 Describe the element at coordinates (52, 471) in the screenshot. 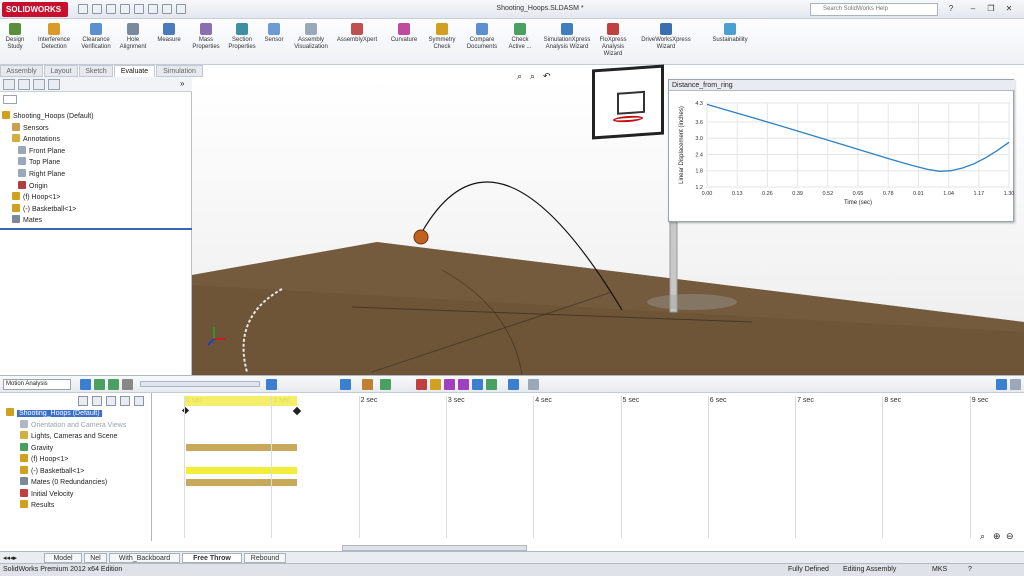

I see `motion-item-basketball-1: (-) Basketball<1>` at that location.